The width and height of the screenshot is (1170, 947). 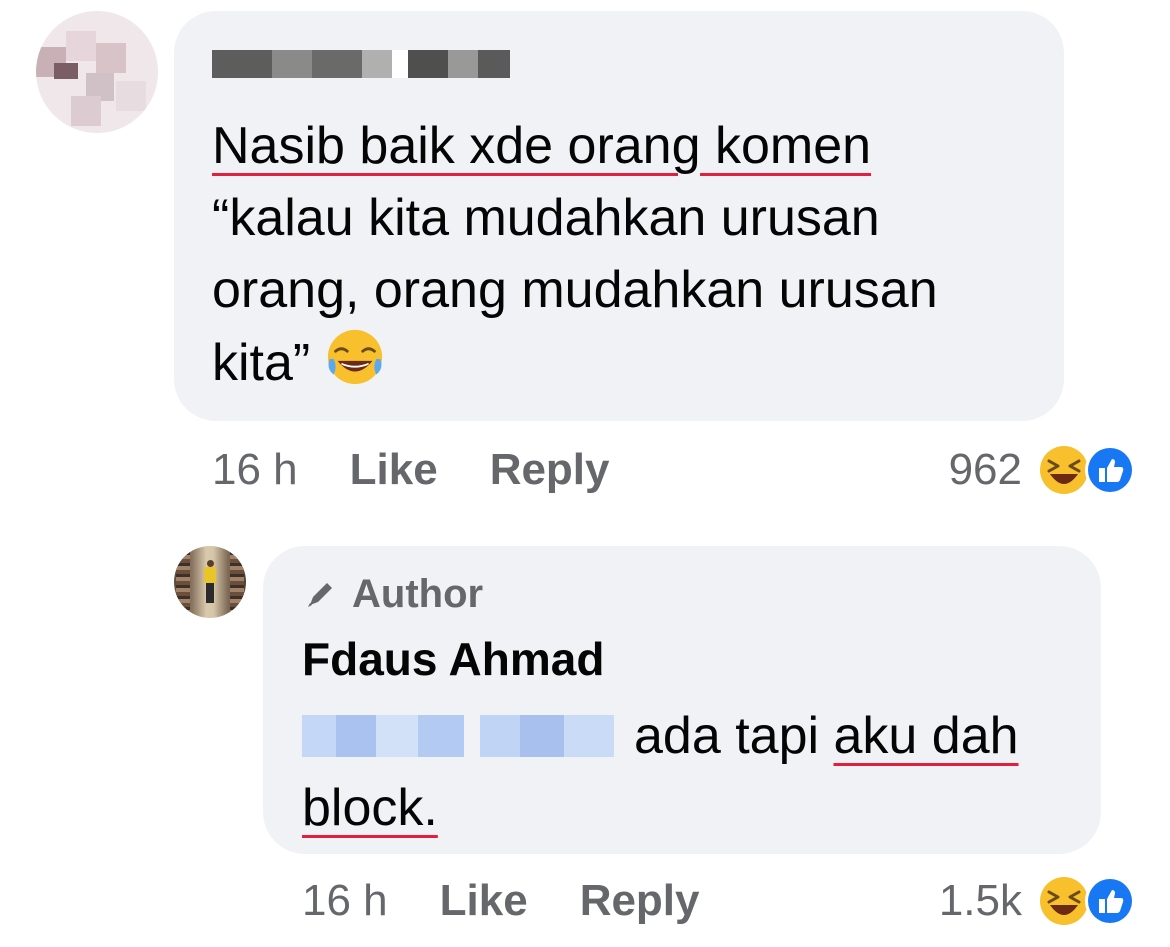 What do you see at coordinates (345, 901) in the screenshot?
I see `reply-timestamp: 16 h` at bounding box center [345, 901].